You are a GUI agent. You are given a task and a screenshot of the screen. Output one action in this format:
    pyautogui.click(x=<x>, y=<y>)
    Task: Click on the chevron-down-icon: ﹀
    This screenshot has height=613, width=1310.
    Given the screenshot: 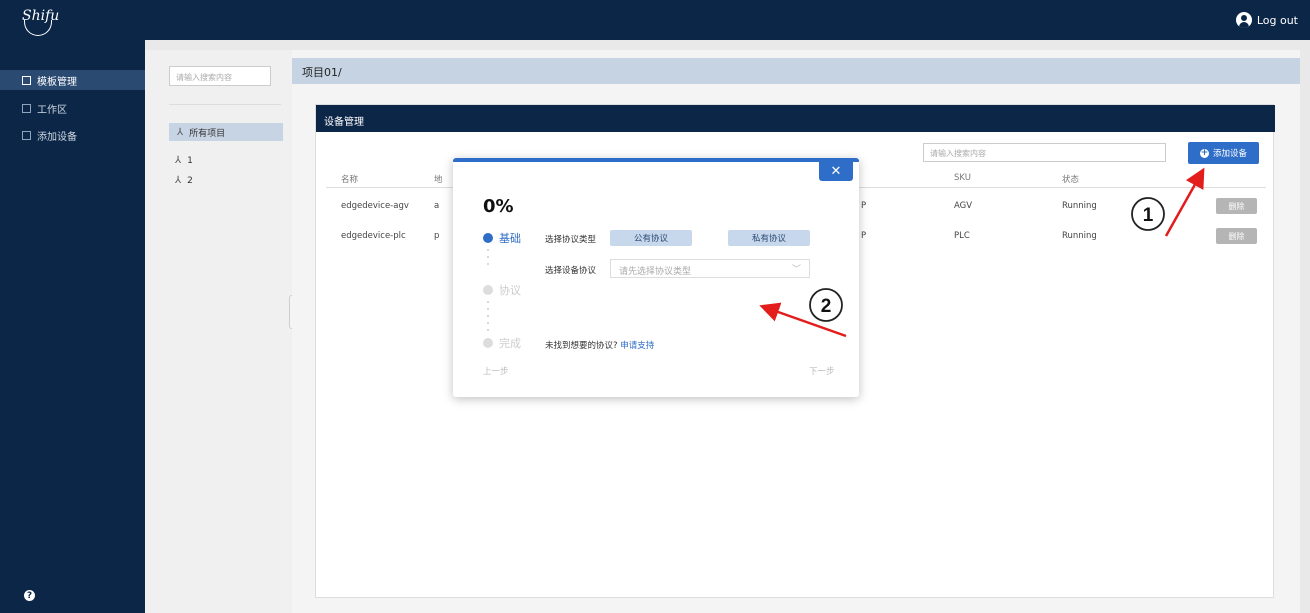 What is the action you would take?
    pyautogui.click(x=796, y=270)
    